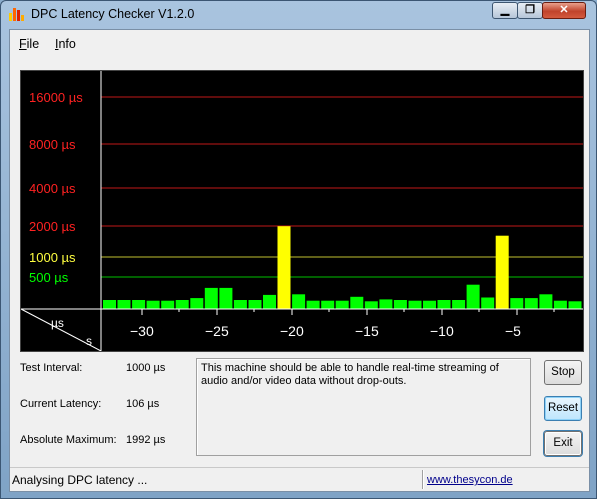  What do you see at coordinates (57, 323) in the screenshot?
I see `corner-unit-us: µs` at bounding box center [57, 323].